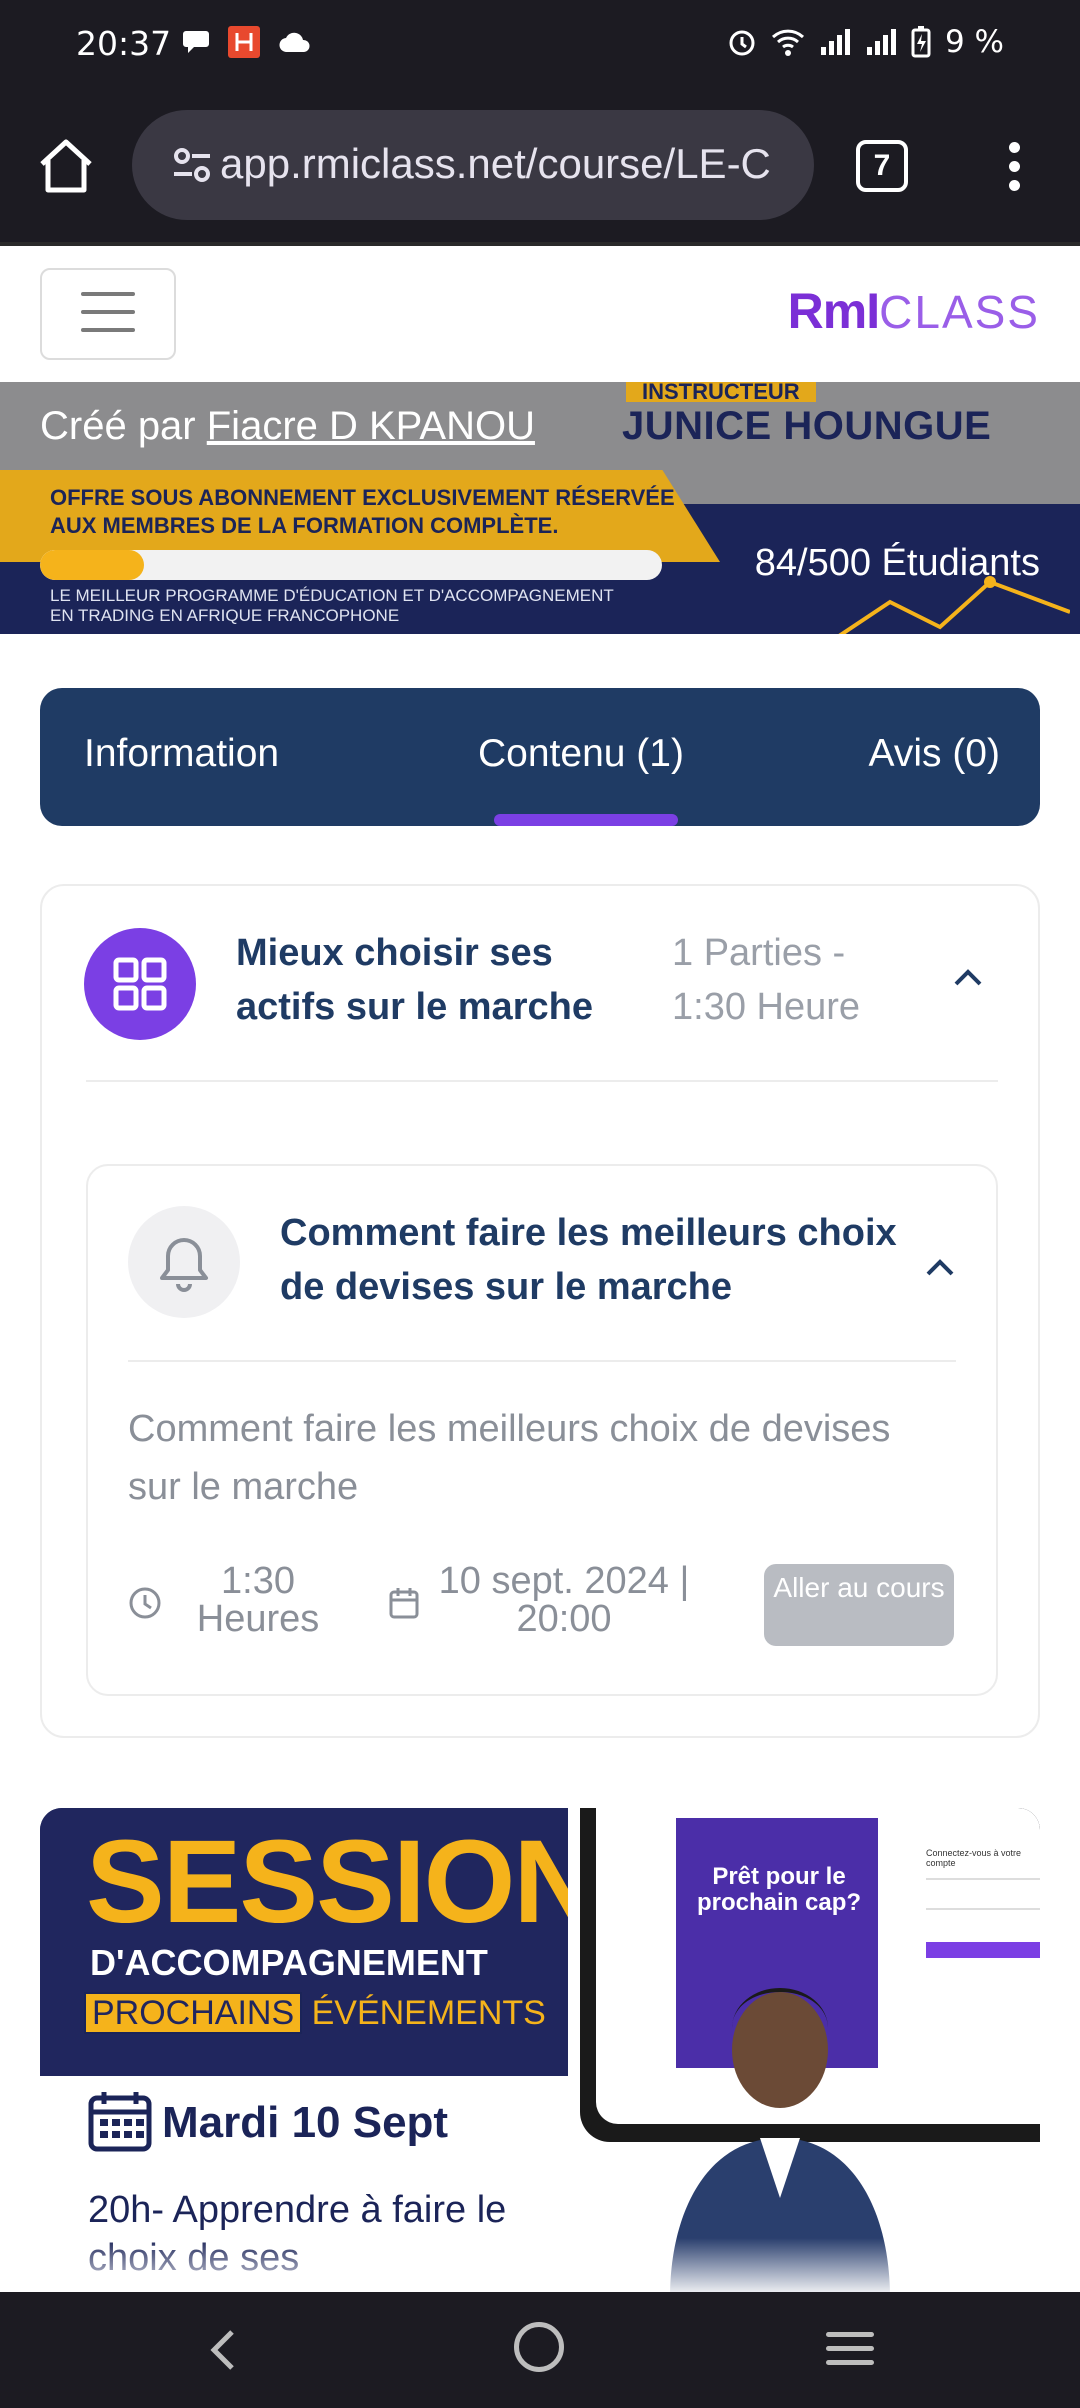 The height and width of the screenshot is (2408, 1080). I want to click on chapter-title: Mieux choisir ses actifs sur le marche, so click(441, 980).